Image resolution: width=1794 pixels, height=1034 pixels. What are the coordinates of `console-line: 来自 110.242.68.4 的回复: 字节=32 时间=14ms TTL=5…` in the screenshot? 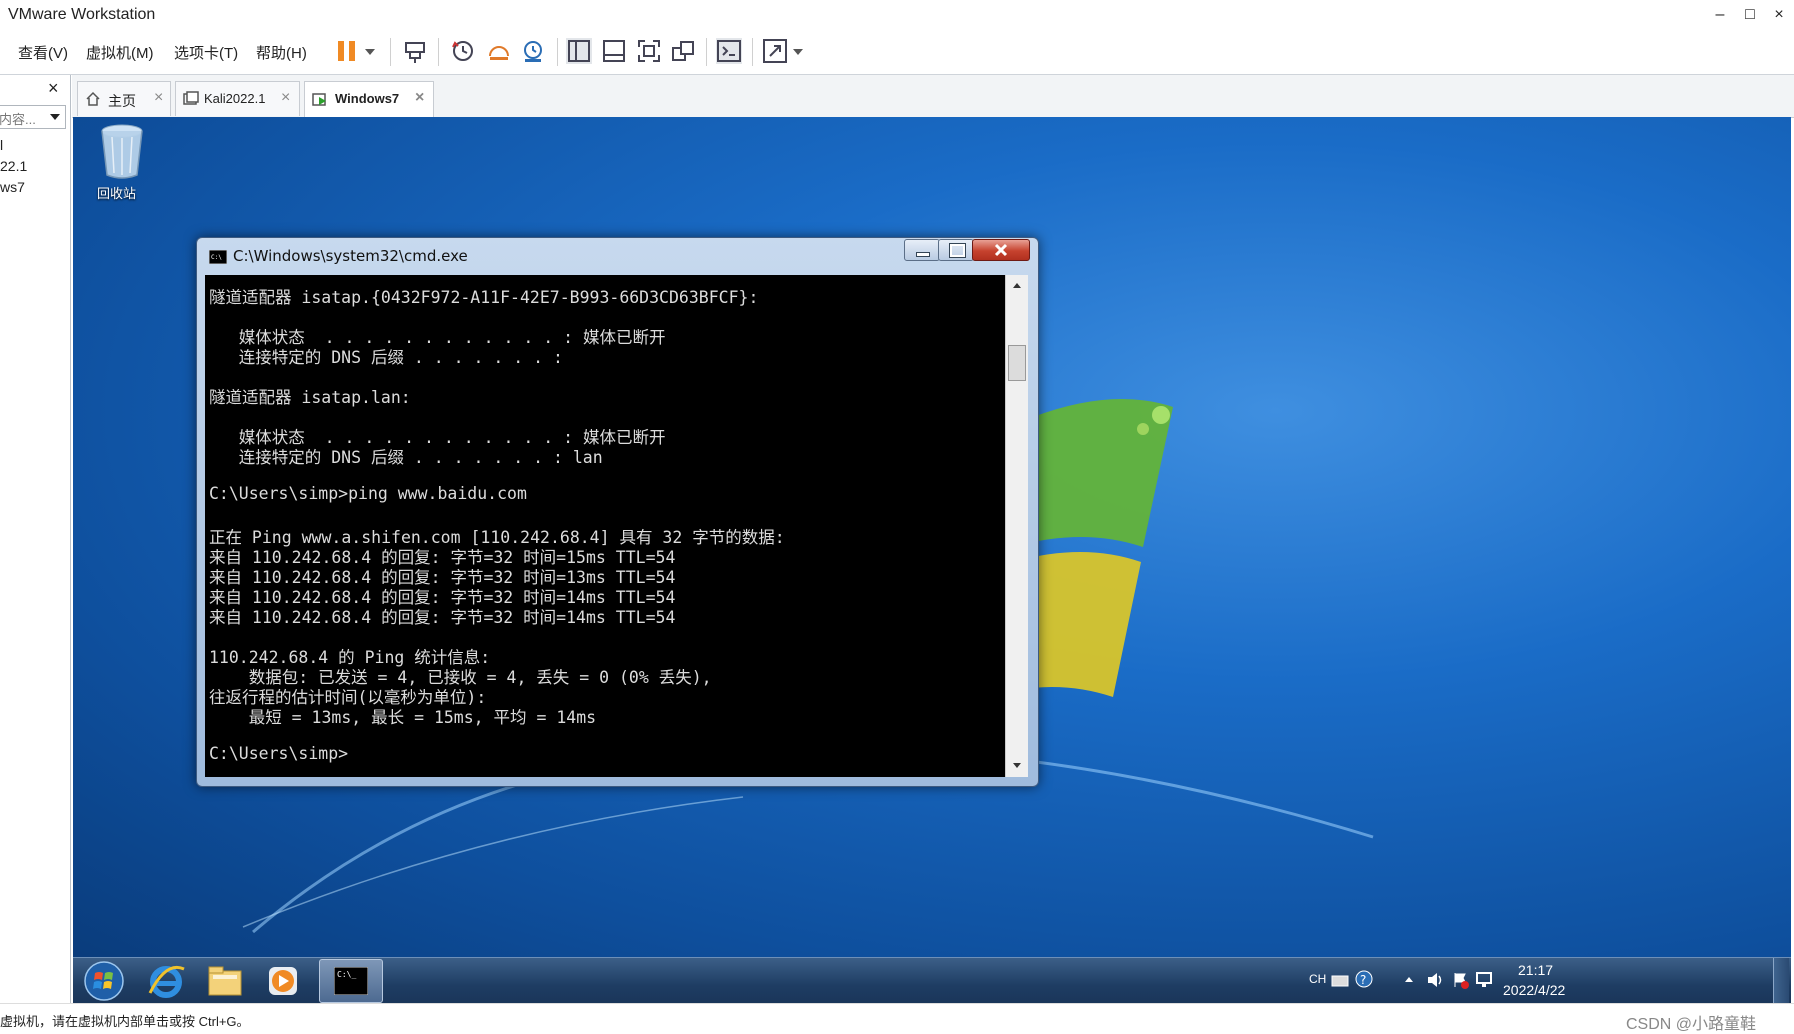 It's located at (442, 617).